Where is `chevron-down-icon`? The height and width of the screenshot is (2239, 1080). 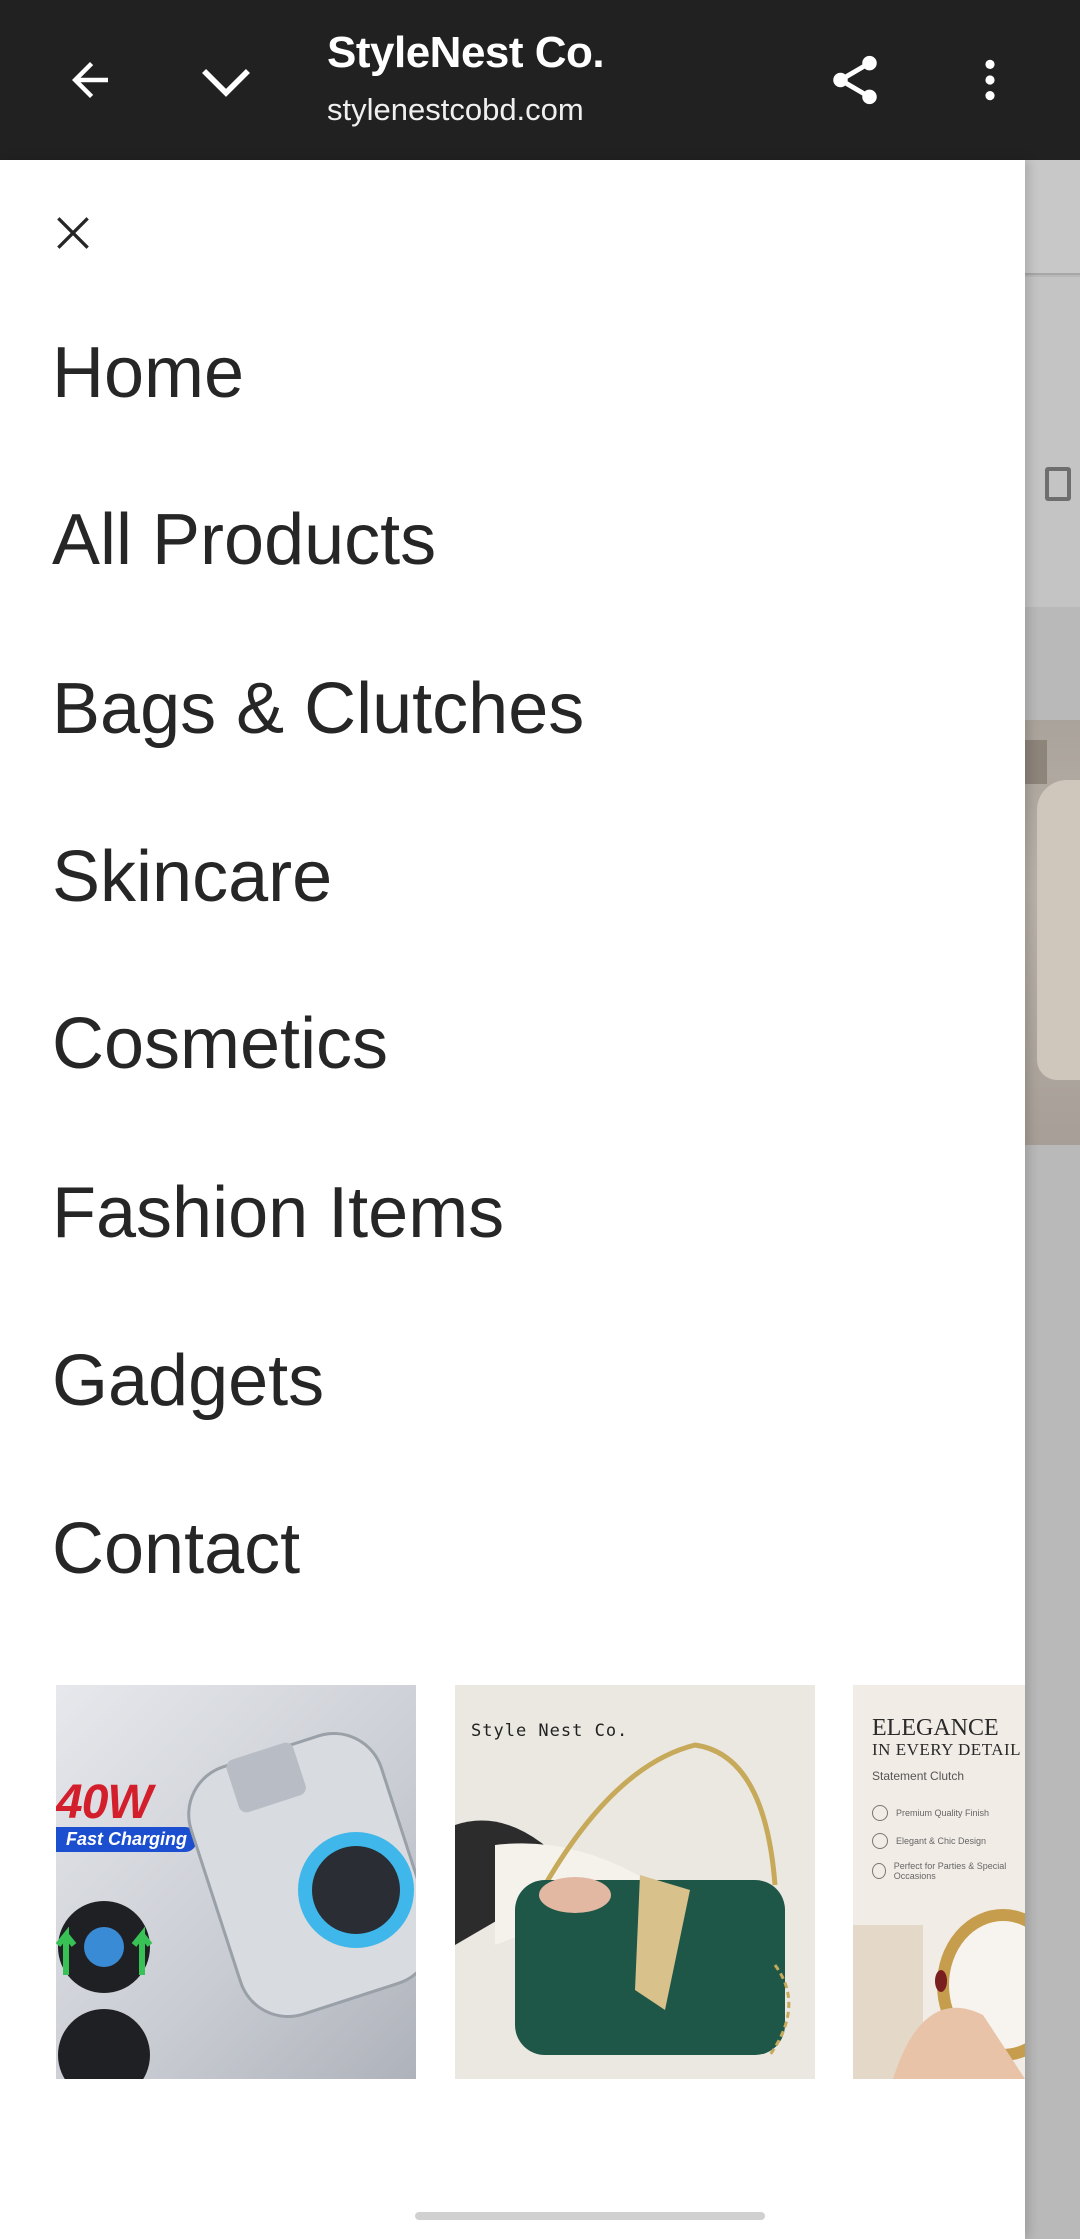
chevron-down-icon is located at coordinates (226, 82).